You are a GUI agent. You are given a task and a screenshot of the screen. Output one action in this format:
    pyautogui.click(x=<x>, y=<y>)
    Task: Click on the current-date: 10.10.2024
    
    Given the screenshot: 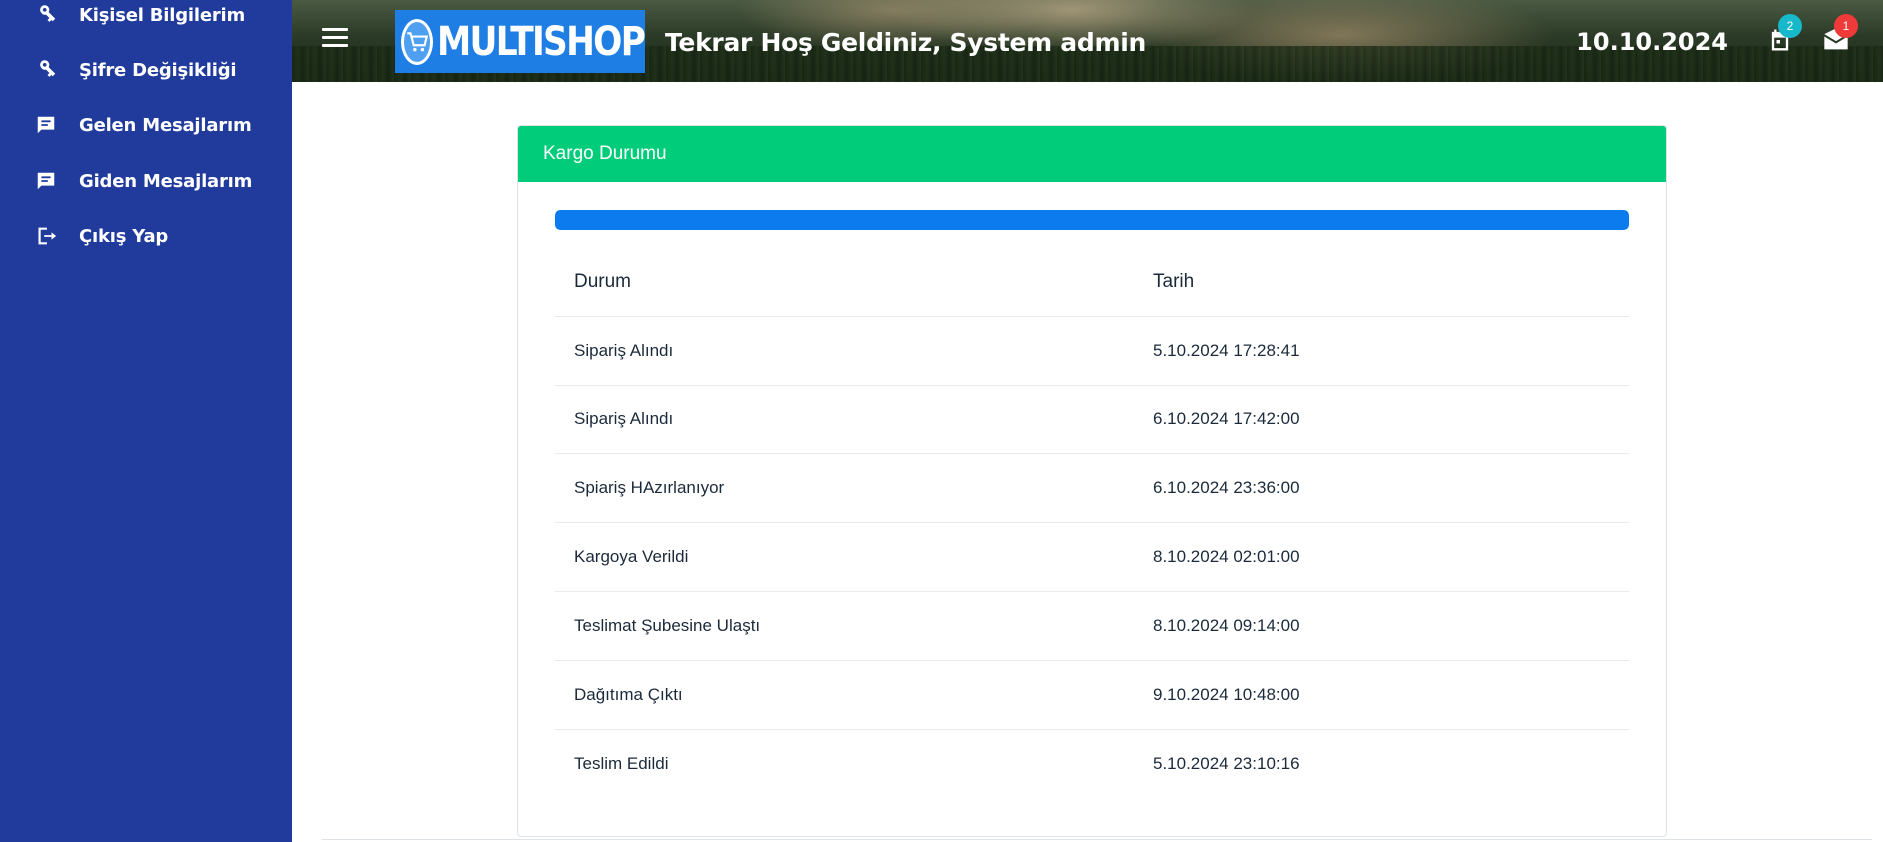 What is the action you would take?
    pyautogui.click(x=1652, y=42)
    